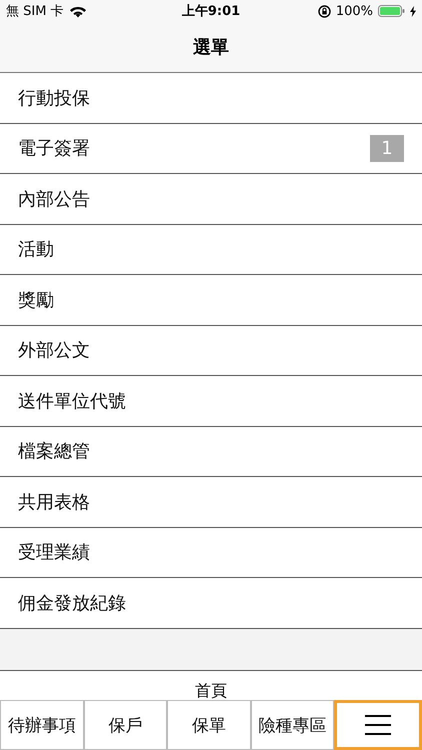 The width and height of the screenshot is (422, 750). What do you see at coordinates (209, 725) in the screenshot?
I see `tab: 保單` at bounding box center [209, 725].